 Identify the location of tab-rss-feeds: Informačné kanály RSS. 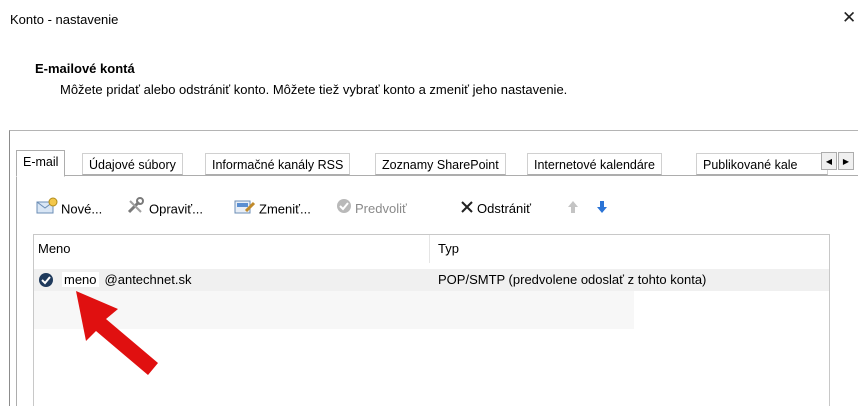
(278, 164).